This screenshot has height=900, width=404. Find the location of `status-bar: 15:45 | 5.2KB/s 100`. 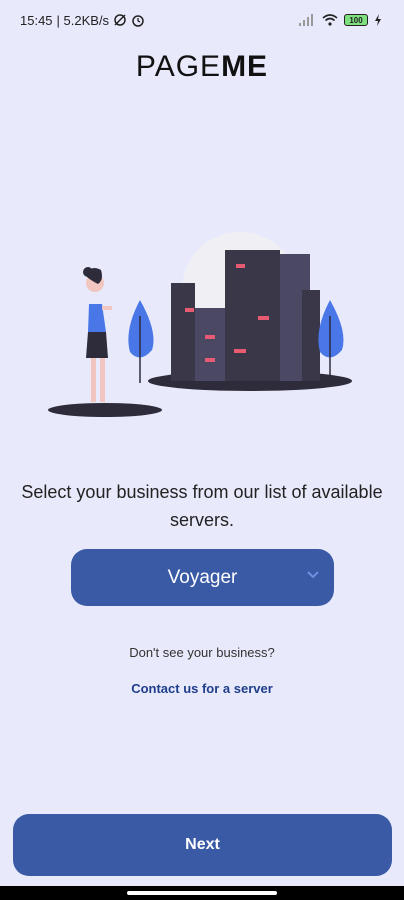

status-bar: 15:45 | 5.2KB/s 100 is located at coordinates (202, 20).